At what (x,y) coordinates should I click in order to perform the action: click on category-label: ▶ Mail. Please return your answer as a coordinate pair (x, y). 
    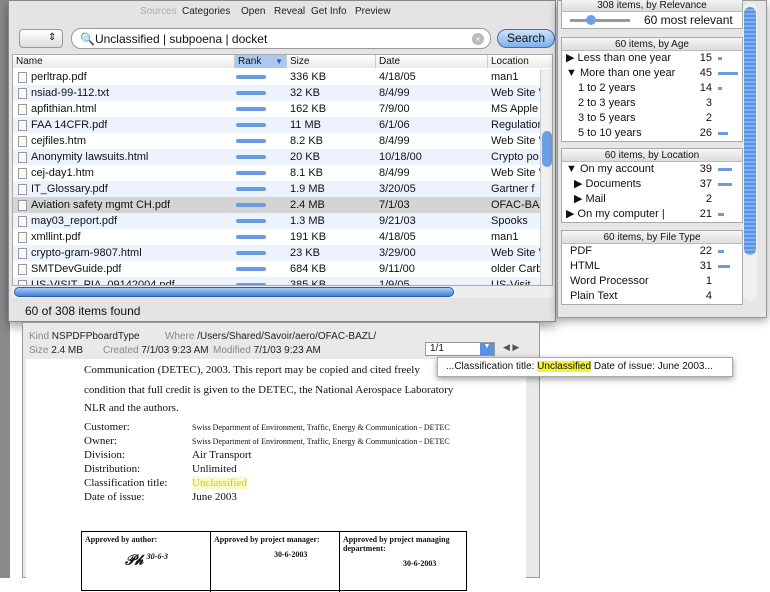
    Looking at the image, I should click on (590, 199).